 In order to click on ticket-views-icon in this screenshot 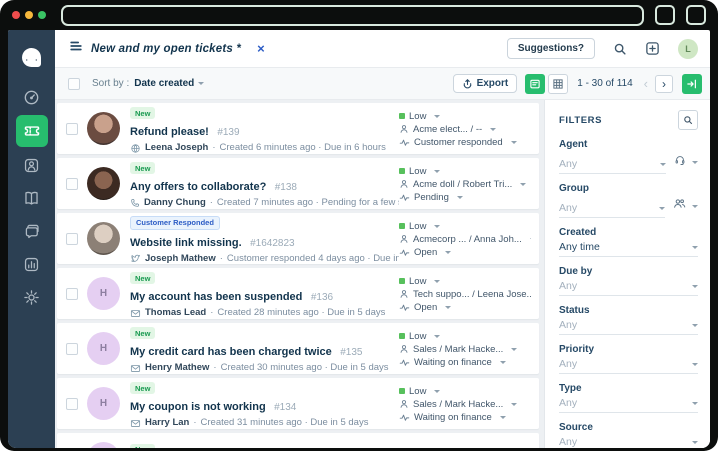, I will do `click(76, 48)`.